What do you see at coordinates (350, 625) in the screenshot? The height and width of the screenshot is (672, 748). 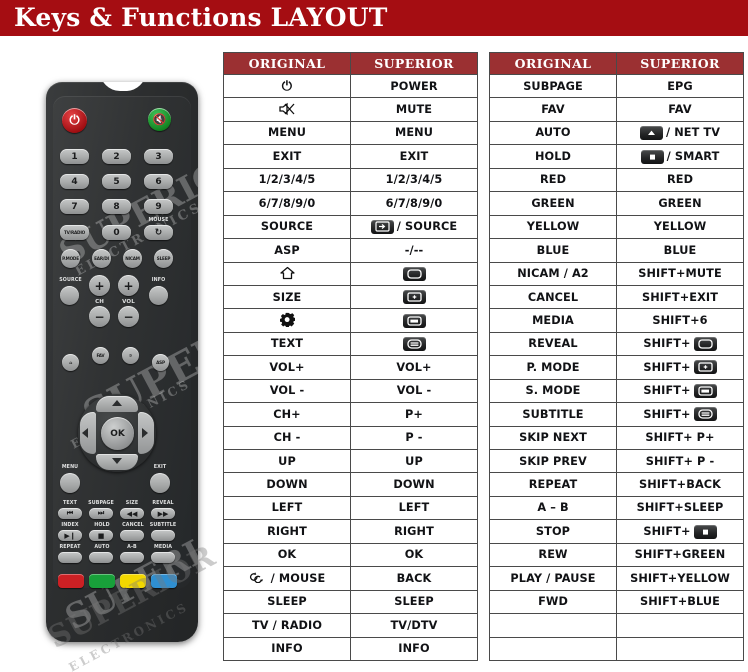 I see `table-row: TV / RADIO TV/DTV` at bounding box center [350, 625].